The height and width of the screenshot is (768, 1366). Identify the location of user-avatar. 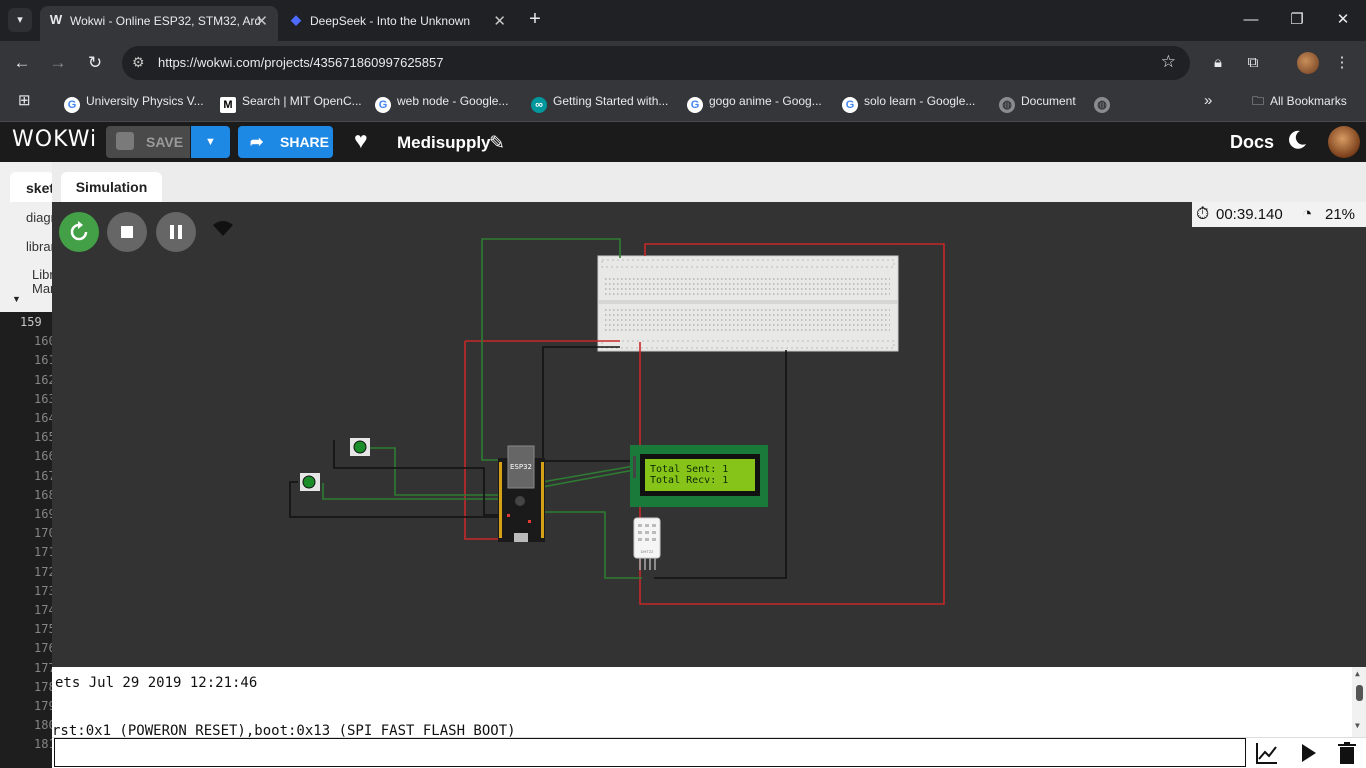
(1344, 142).